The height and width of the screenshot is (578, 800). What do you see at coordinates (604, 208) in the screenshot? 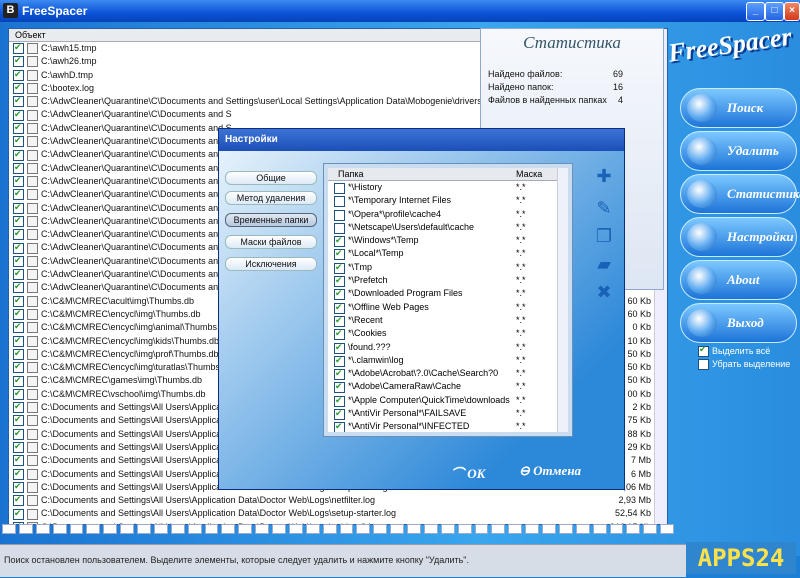
I see `edit-folder-icon: ✎` at bounding box center [604, 208].